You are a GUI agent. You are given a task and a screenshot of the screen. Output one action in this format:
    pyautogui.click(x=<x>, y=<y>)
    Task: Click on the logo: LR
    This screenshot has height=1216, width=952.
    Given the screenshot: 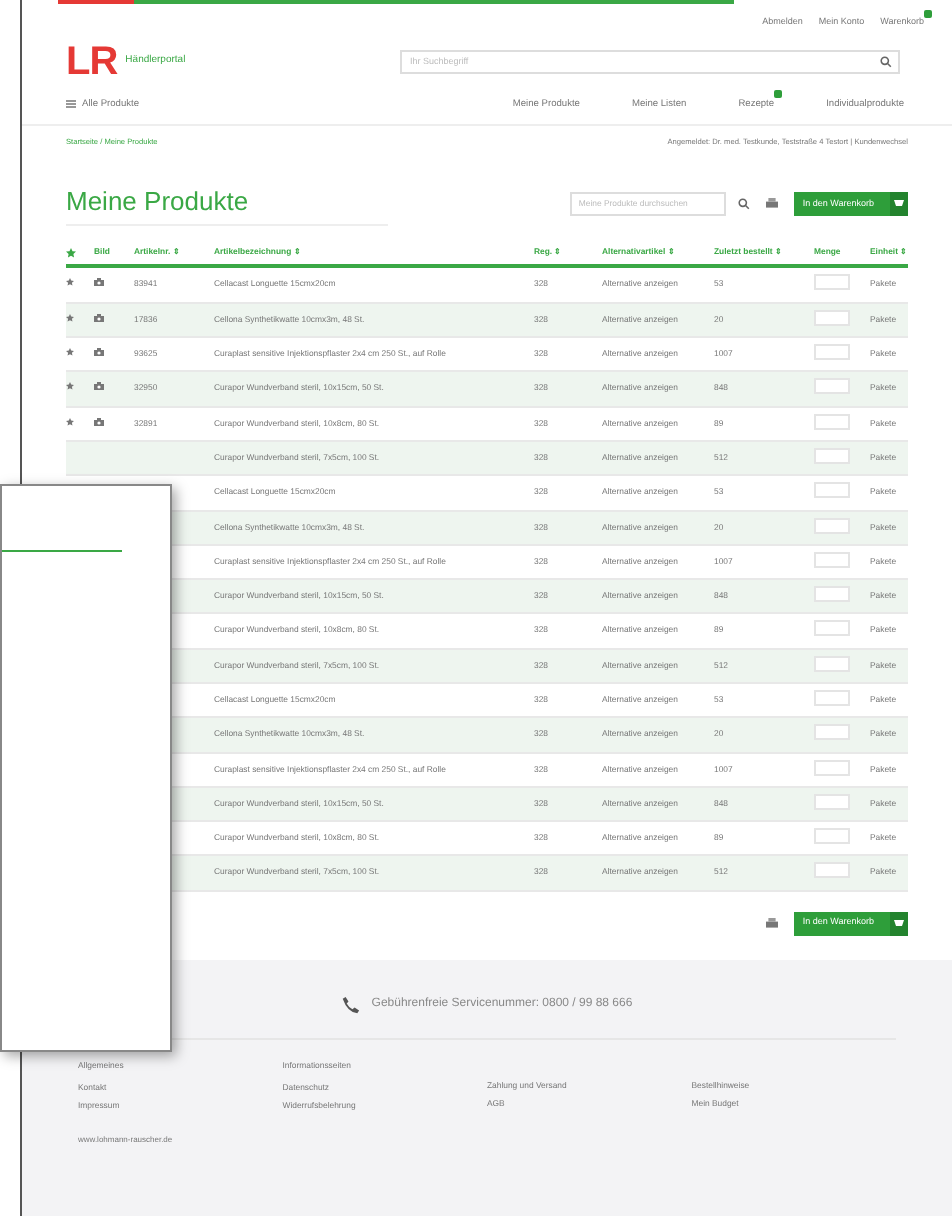 What is the action you would take?
    pyautogui.click(x=92, y=61)
    